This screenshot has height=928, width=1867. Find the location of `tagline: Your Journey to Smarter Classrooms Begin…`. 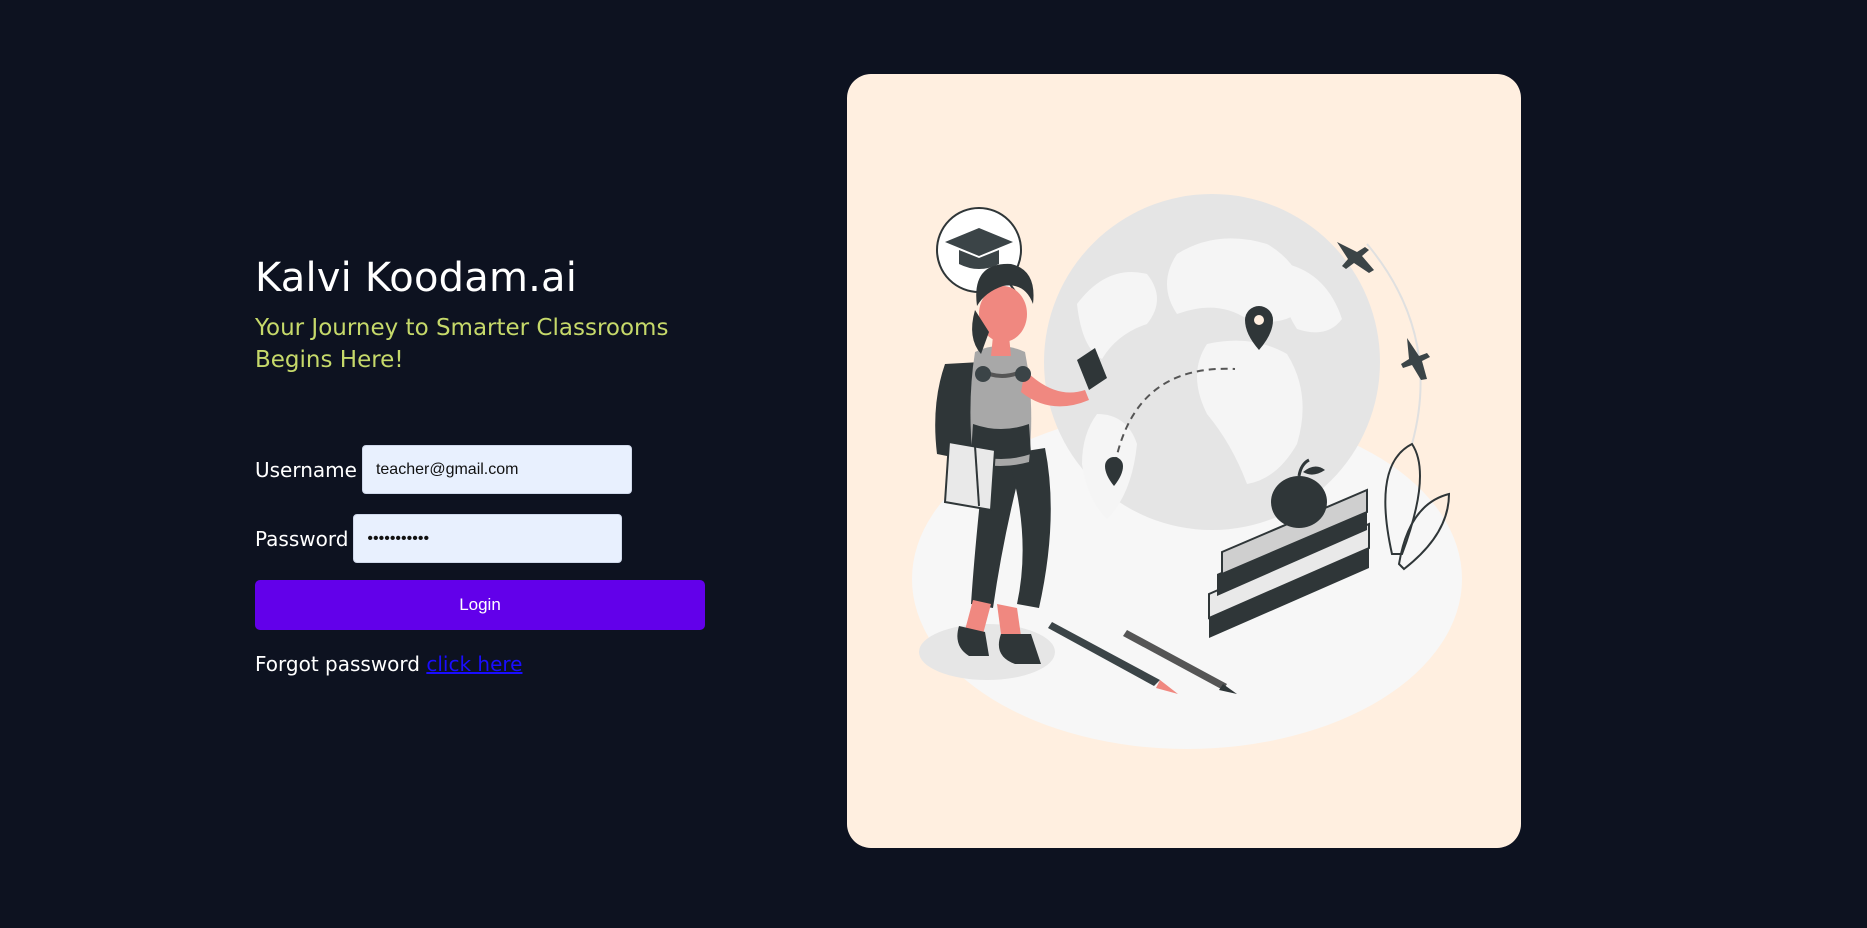

tagline: Your Journey to Smarter Classrooms Begin… is located at coordinates (462, 344).